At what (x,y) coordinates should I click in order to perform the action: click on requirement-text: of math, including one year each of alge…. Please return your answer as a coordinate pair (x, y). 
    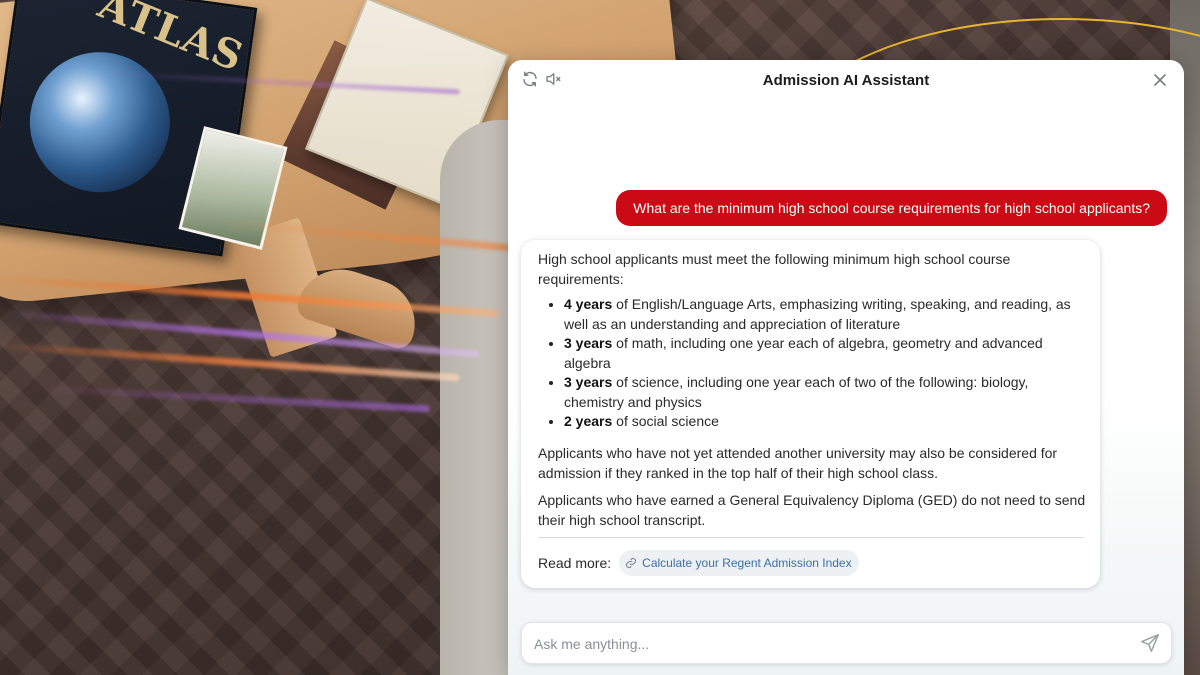
    Looking at the image, I should click on (803, 353).